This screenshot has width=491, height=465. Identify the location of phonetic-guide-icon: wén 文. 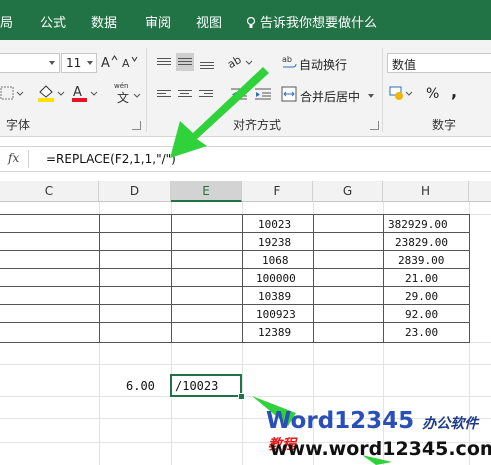
(127, 93).